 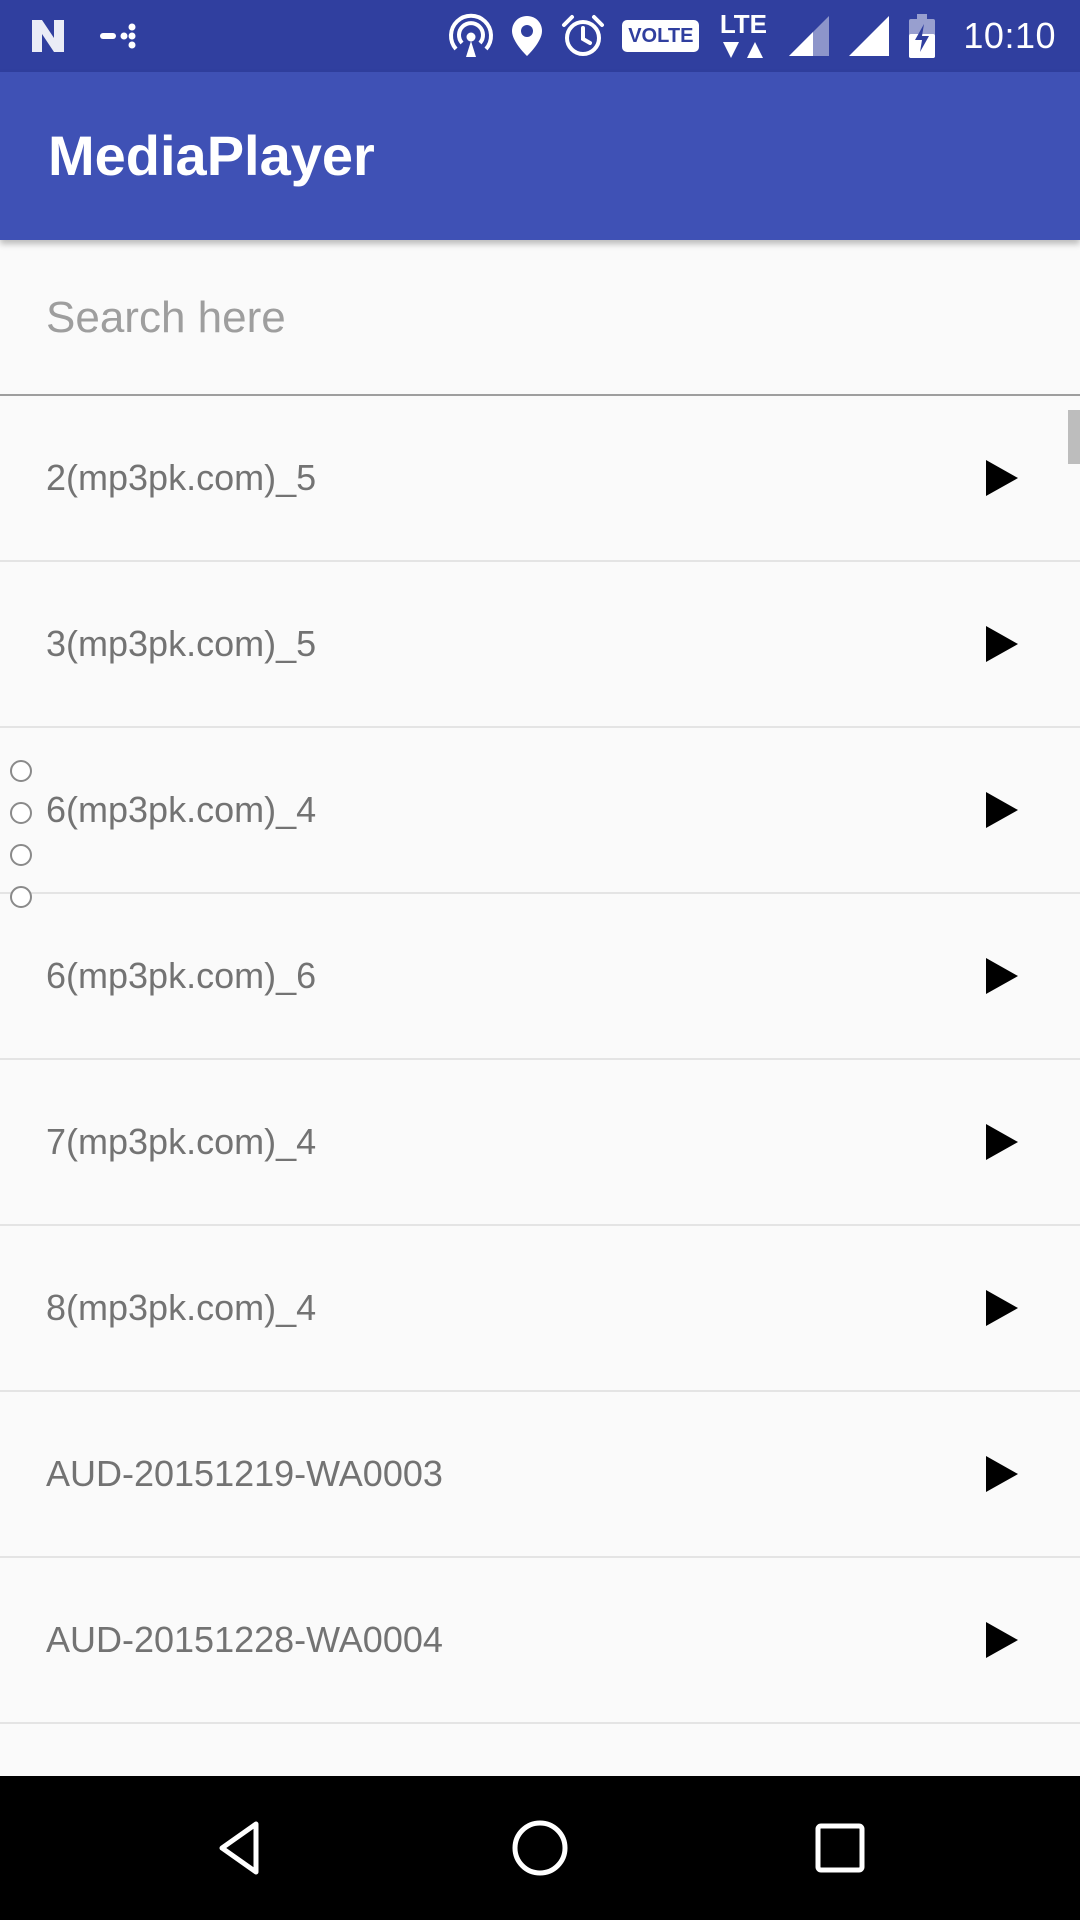 I want to click on song-row: AUD-20151228-WA0004, so click(x=540, y=1641).